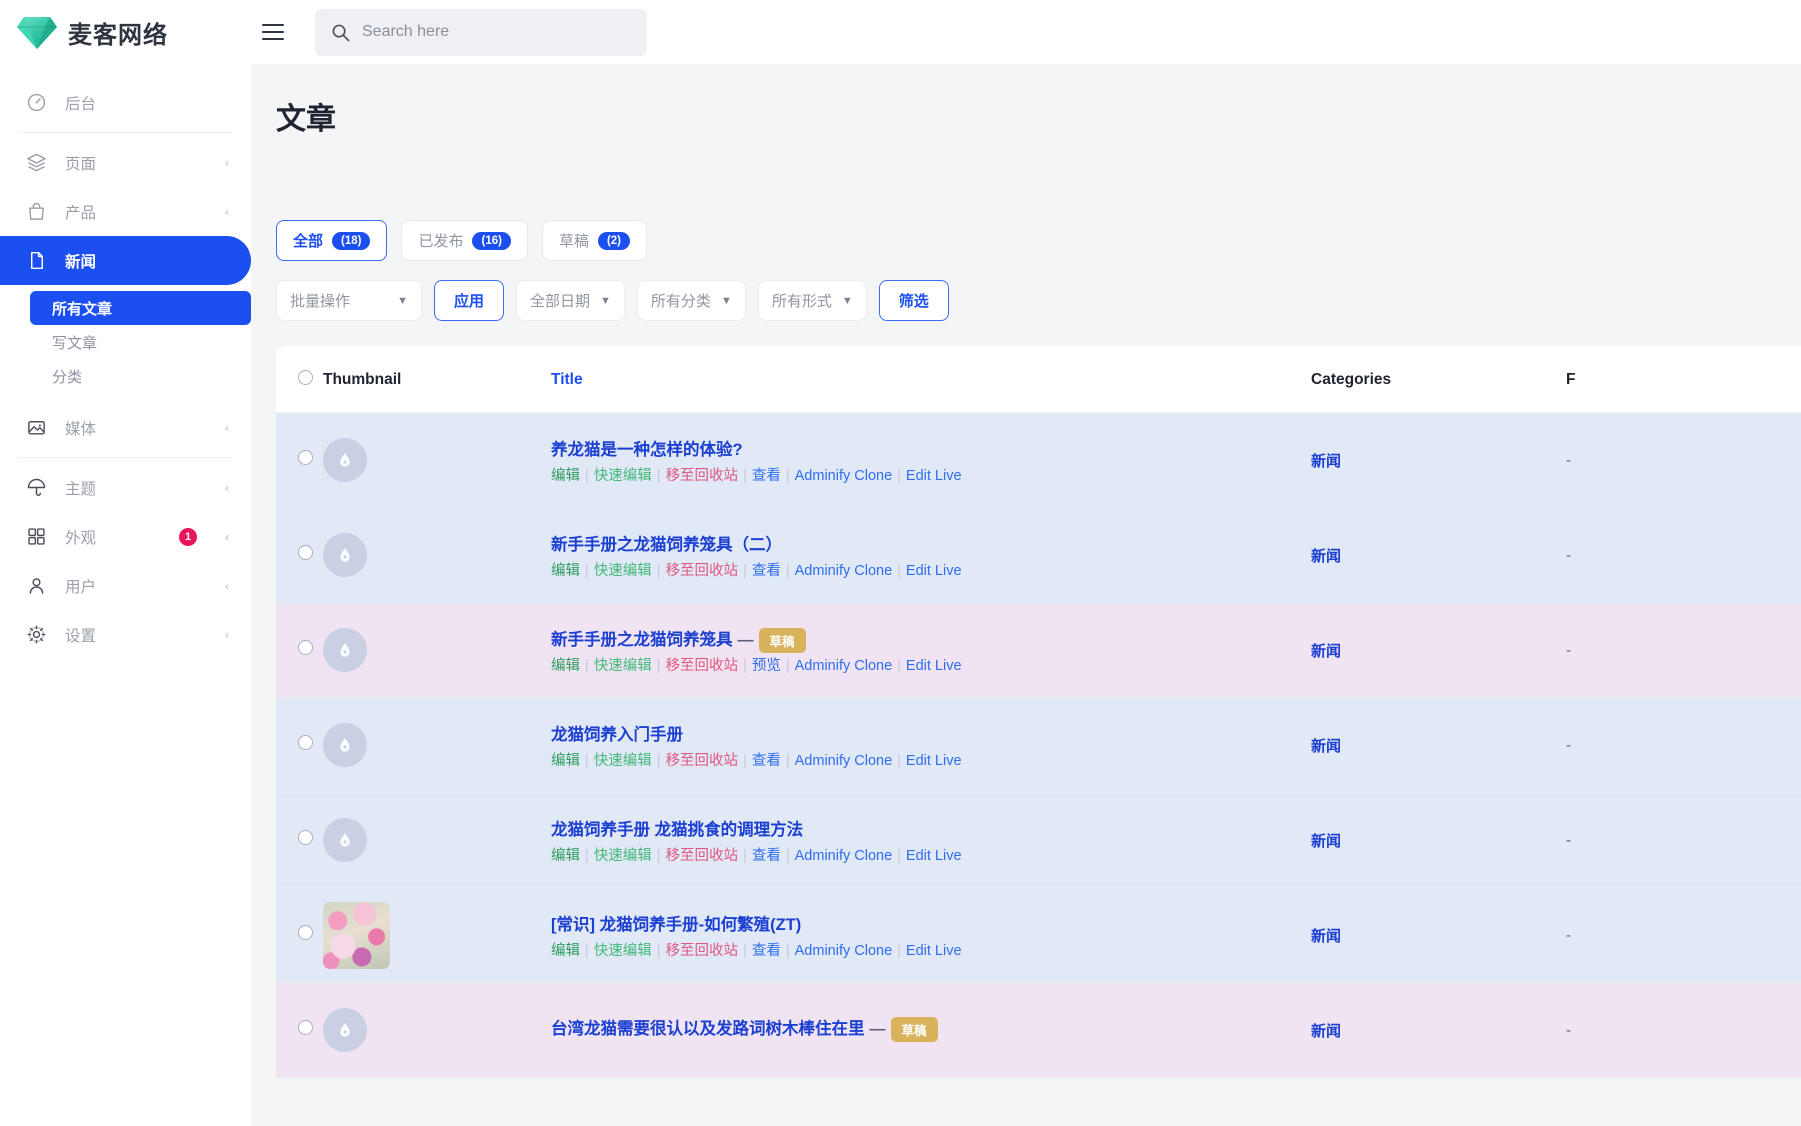 Image resolution: width=1801 pixels, height=1126 pixels. Describe the element at coordinates (570, 300) in the screenshot. I see `date-filter-select: 全部日期 ▼` at that location.